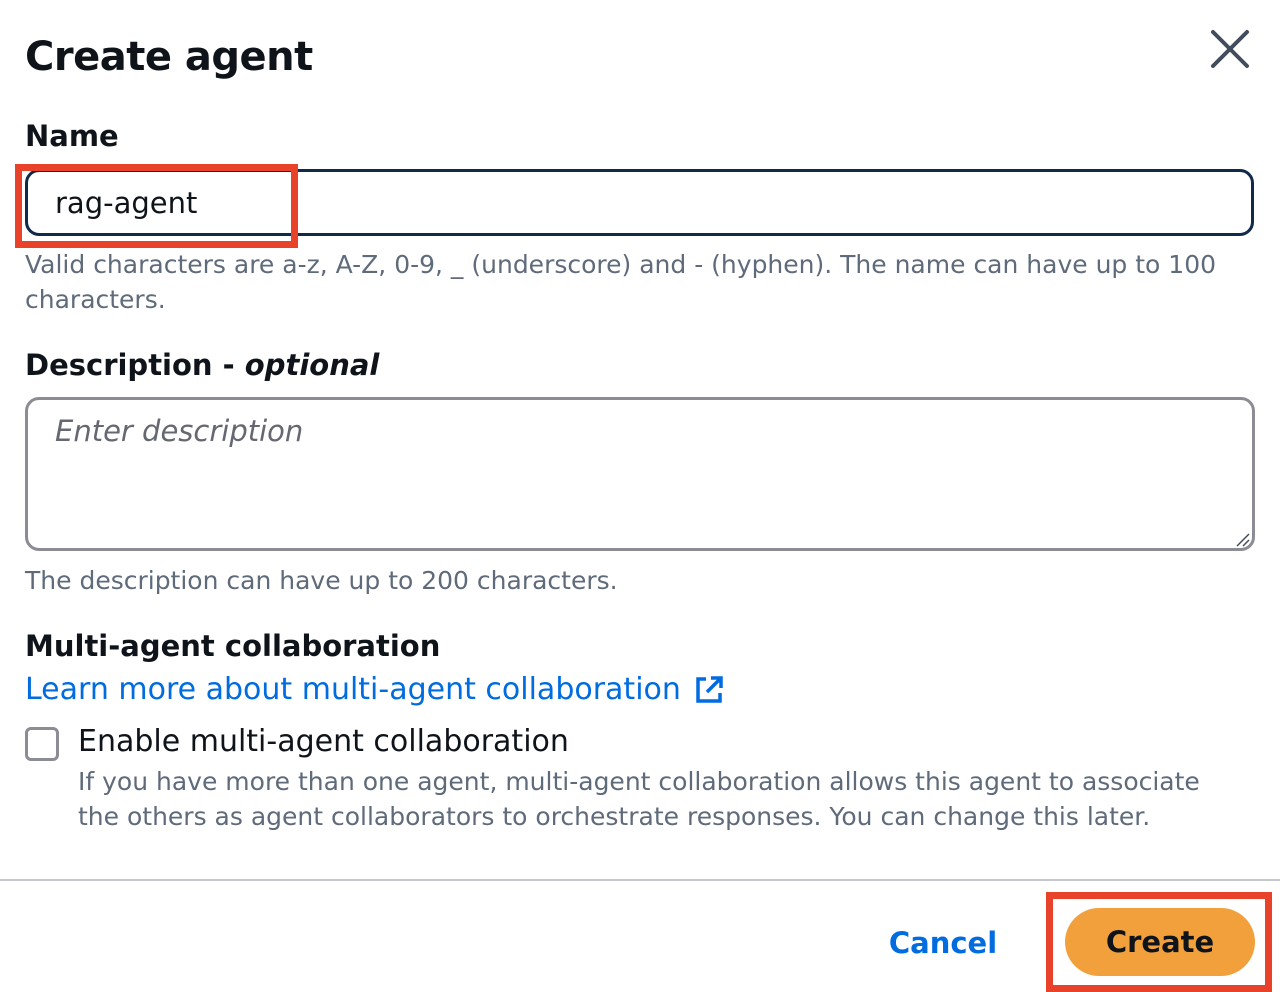 The image size is (1280, 992). What do you see at coordinates (135, 365) in the screenshot?
I see `description-label-text: Description -` at bounding box center [135, 365].